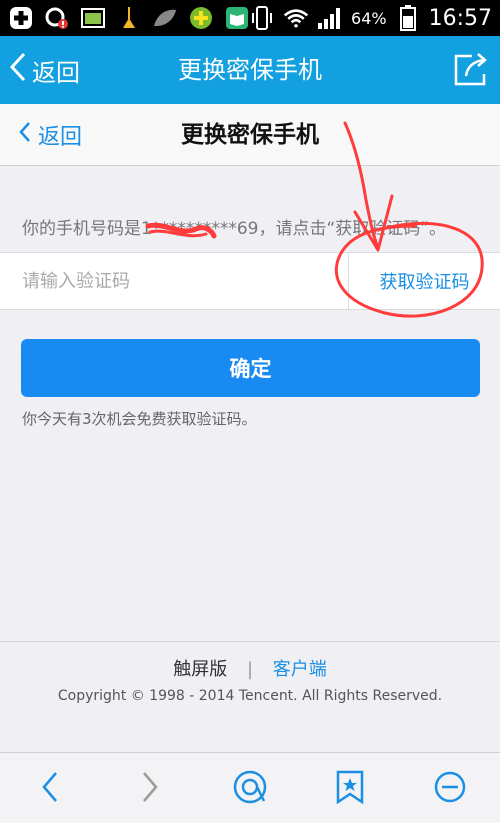 The width and height of the screenshot is (500, 823). I want to click on share-icon, so click(471, 72).